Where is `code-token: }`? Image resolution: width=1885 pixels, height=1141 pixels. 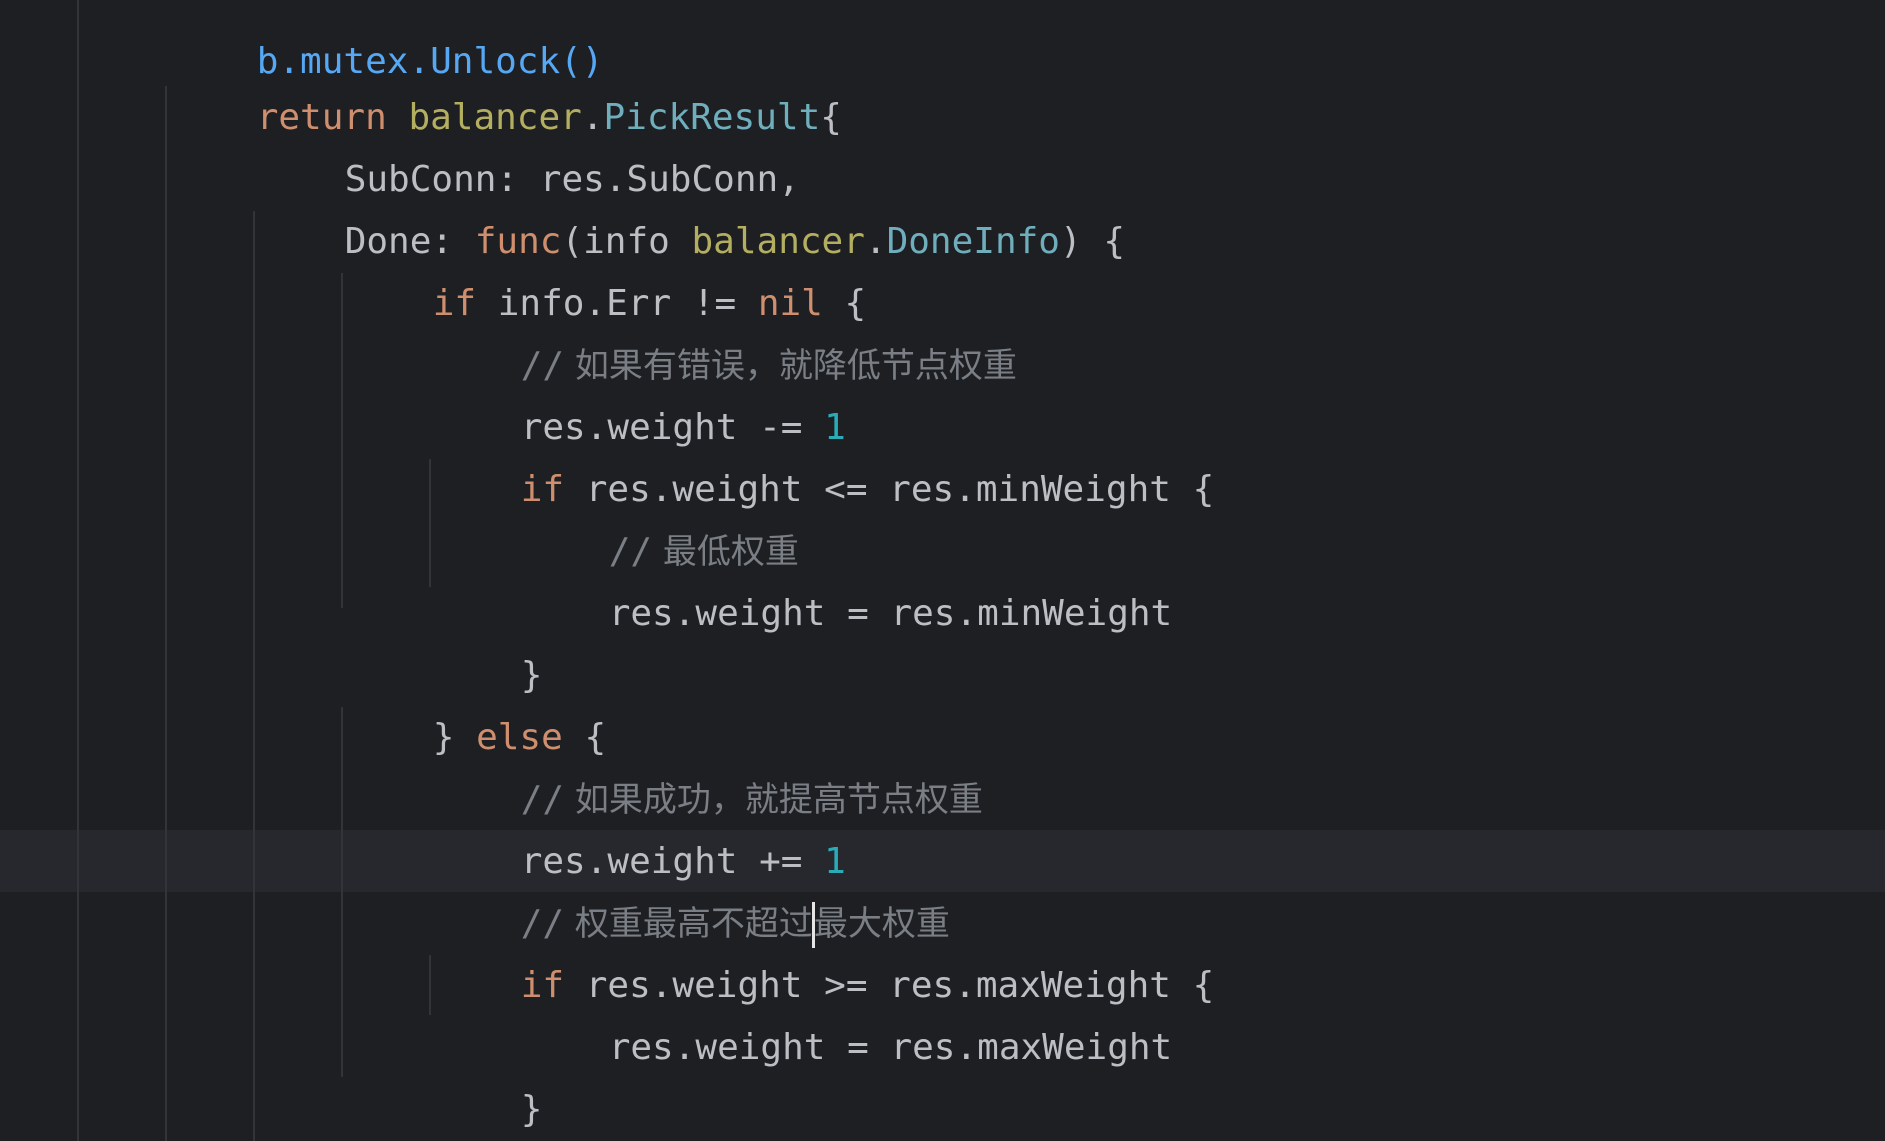
code-token: } is located at coordinates (531, 1109).